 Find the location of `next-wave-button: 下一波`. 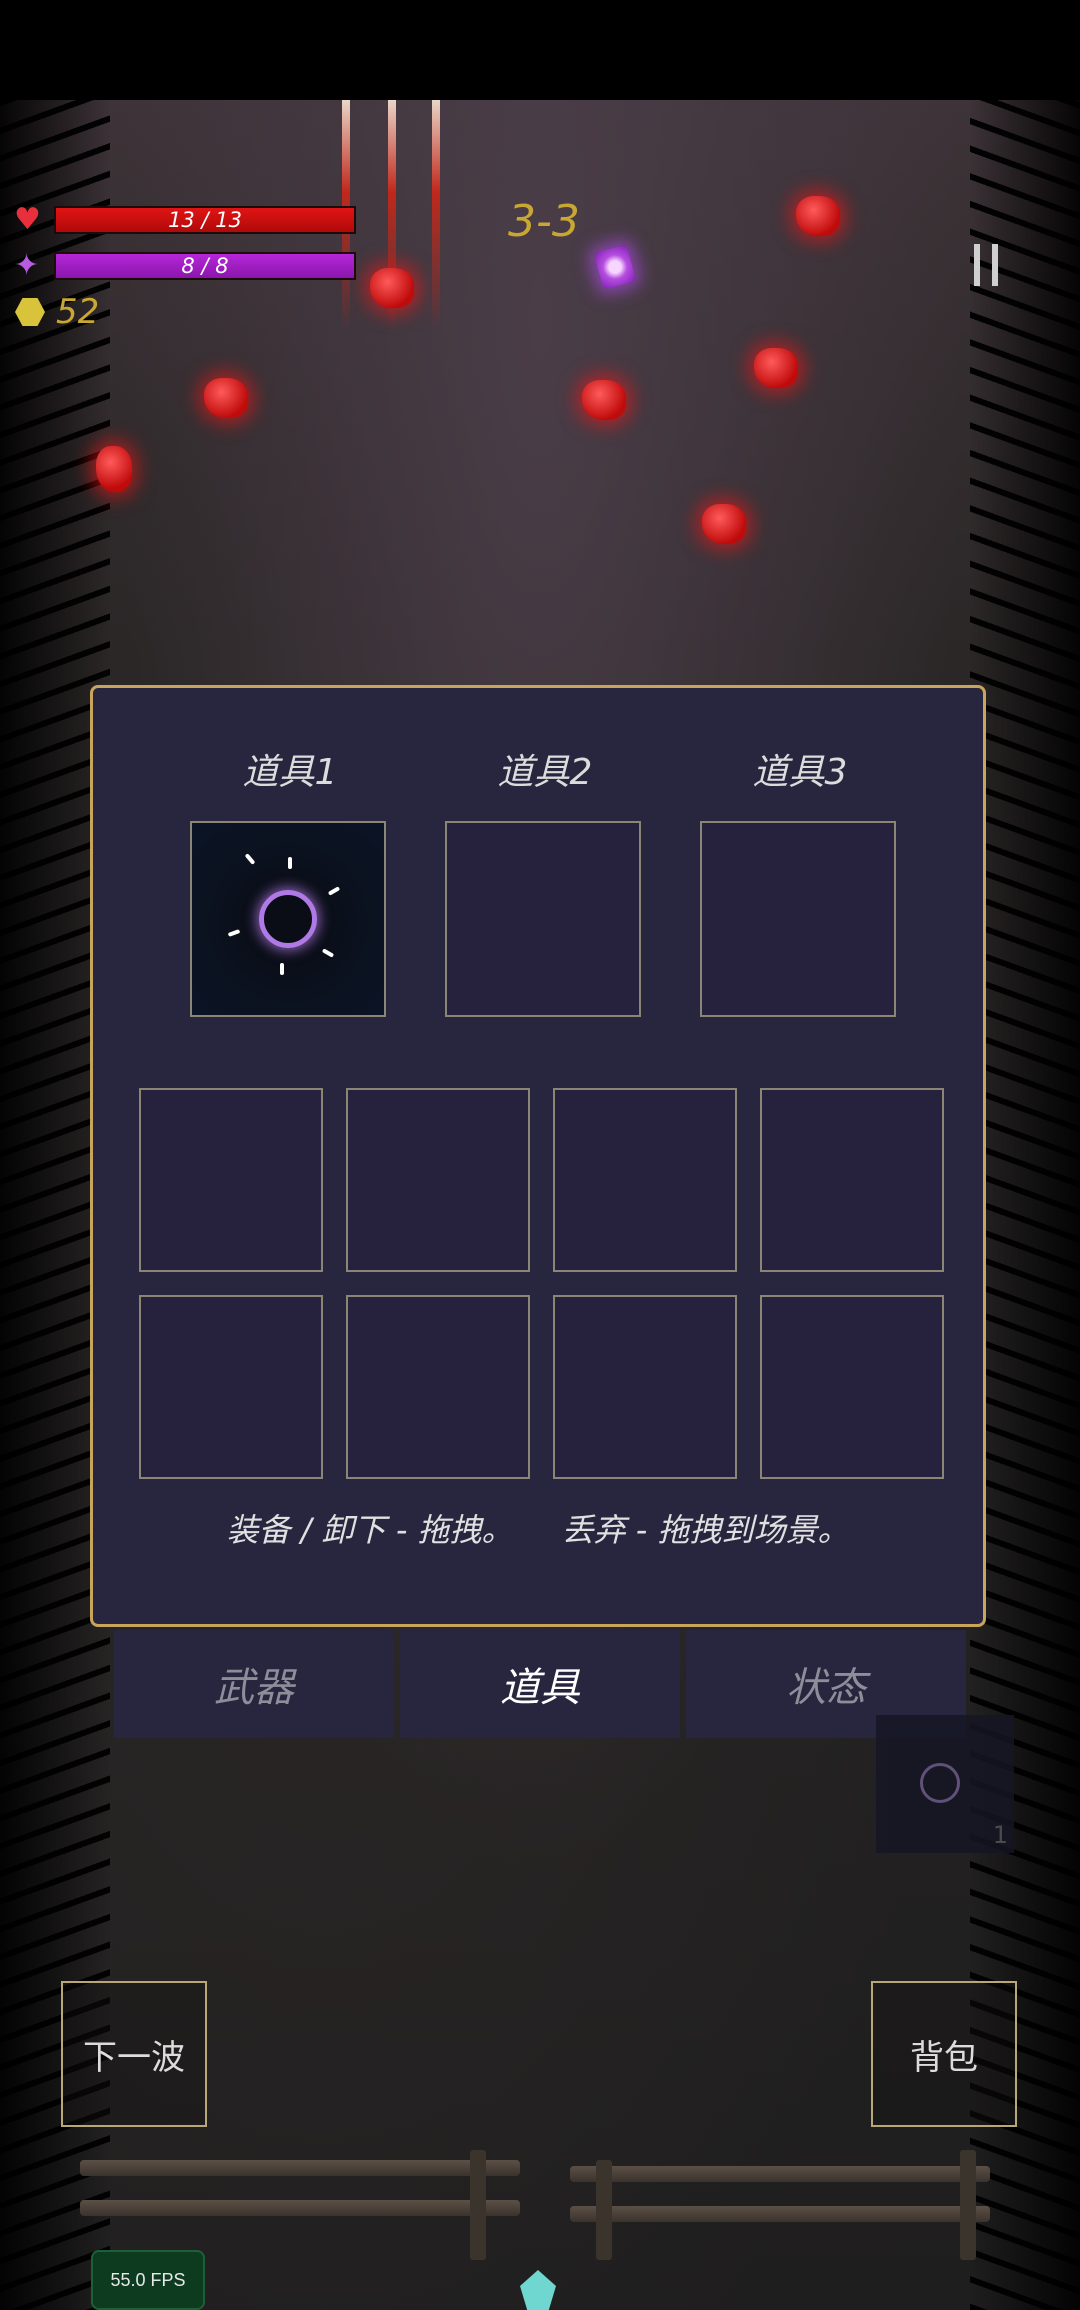

next-wave-button: 下一波 is located at coordinates (134, 2054).